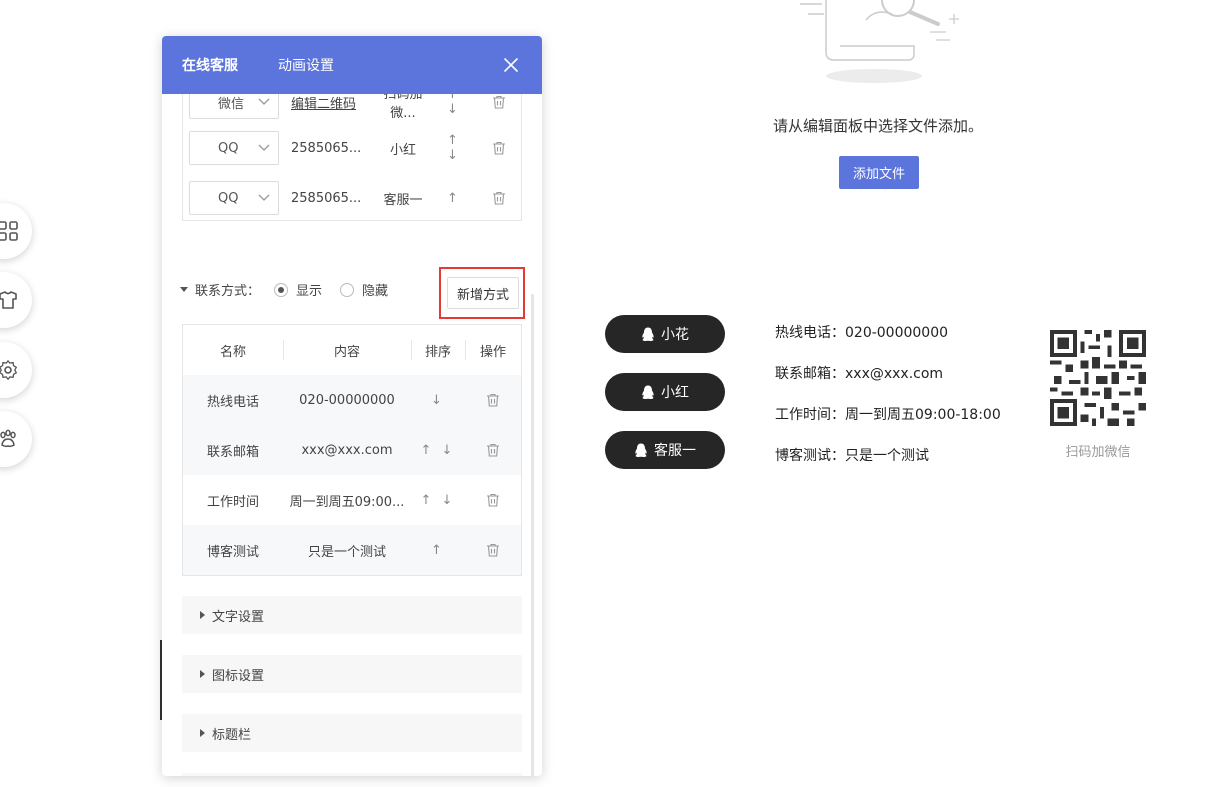  What do you see at coordinates (184, 289) in the screenshot?
I see `collapse-caret-icon` at bounding box center [184, 289].